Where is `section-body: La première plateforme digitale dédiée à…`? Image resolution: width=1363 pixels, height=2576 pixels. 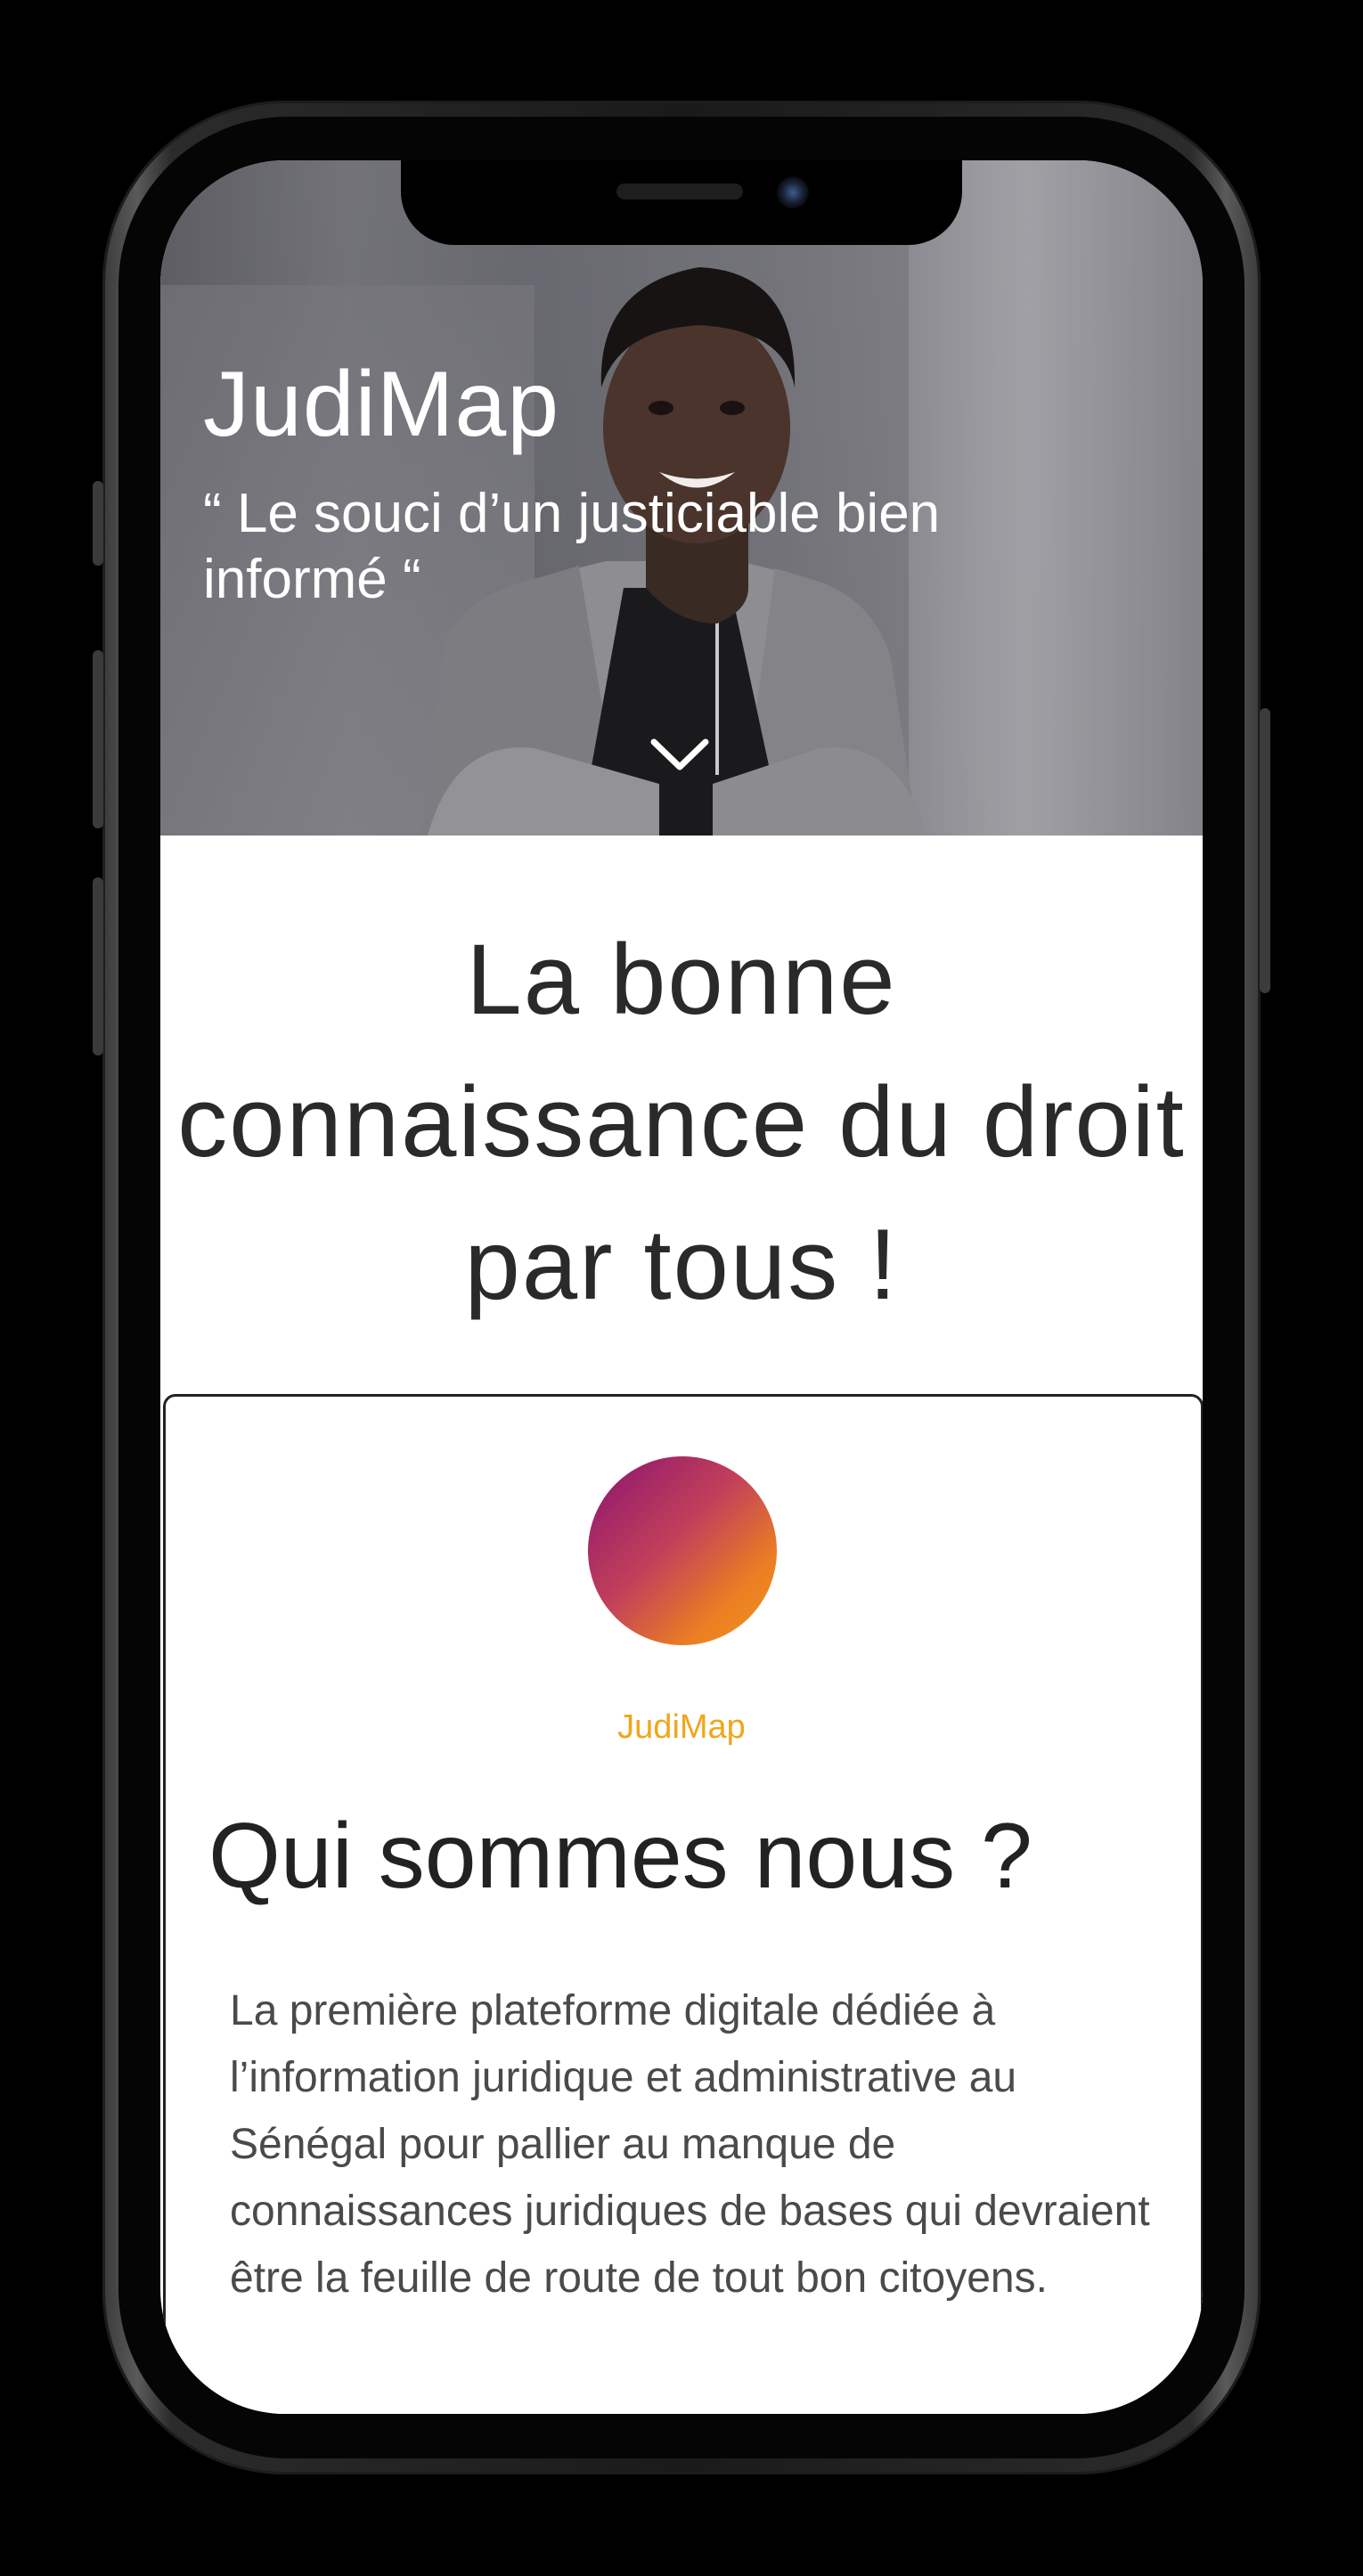
section-body: La première plateforme digitale dédiée à… is located at coordinates (690, 2144).